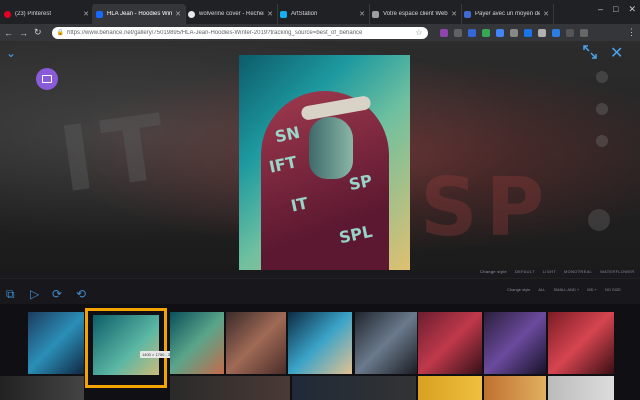  I want to click on next-round-icon, so click(599, 220).